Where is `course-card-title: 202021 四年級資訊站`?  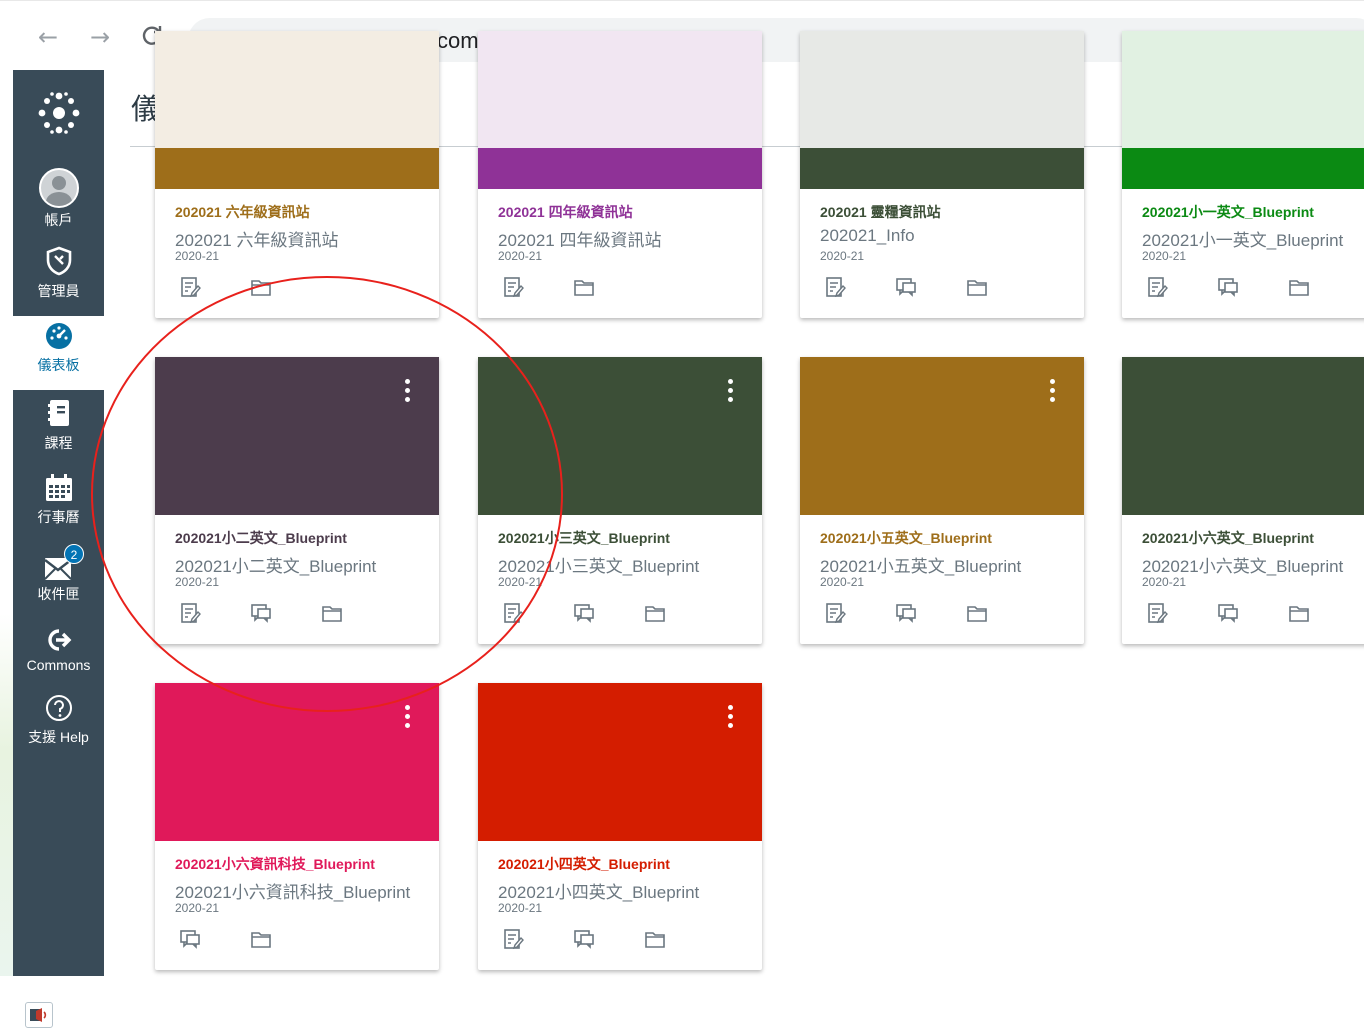
course-card-title: 202021 四年級資訊站 is located at coordinates (565, 212).